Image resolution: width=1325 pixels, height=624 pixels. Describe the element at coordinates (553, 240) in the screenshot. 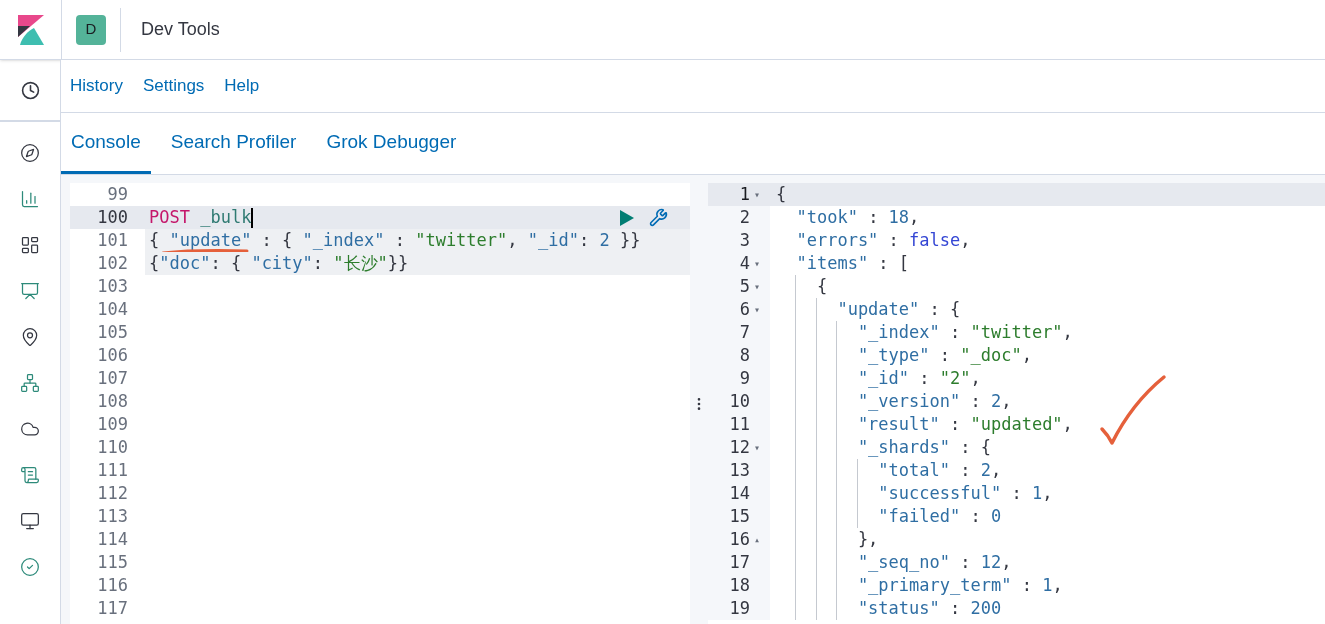

I see `code-token: "_id"` at that location.